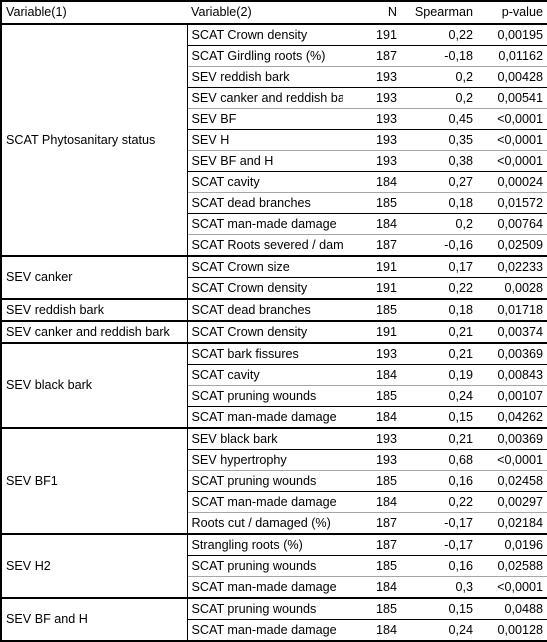 This screenshot has width=547, height=642. What do you see at coordinates (439, 161) in the screenshot?
I see `cell-spearman: 0,38` at bounding box center [439, 161].